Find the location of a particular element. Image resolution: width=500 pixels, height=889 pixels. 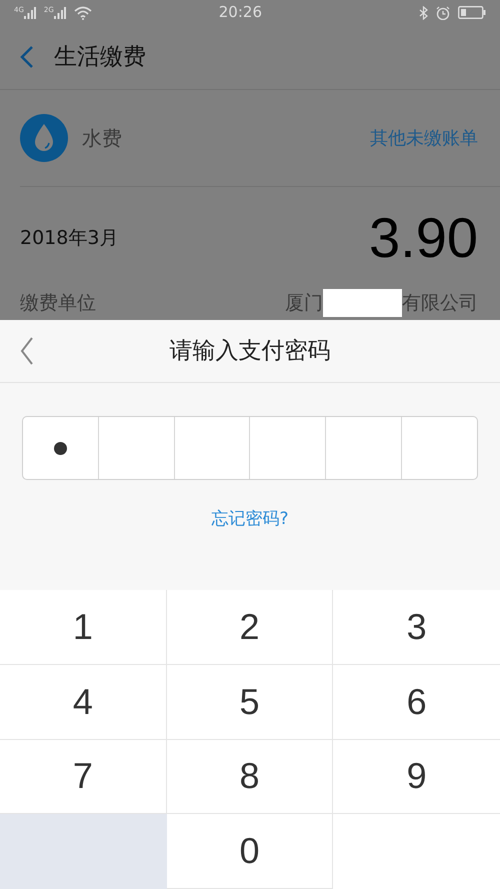

bluetooth-icon is located at coordinates (423, 13).